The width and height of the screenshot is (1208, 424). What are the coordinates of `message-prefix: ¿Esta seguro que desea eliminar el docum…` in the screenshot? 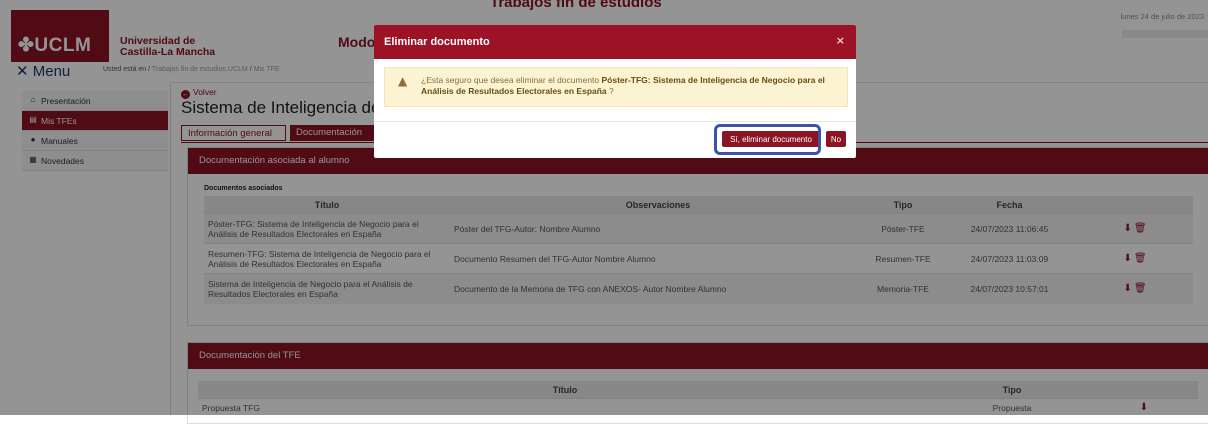 It's located at (511, 80).